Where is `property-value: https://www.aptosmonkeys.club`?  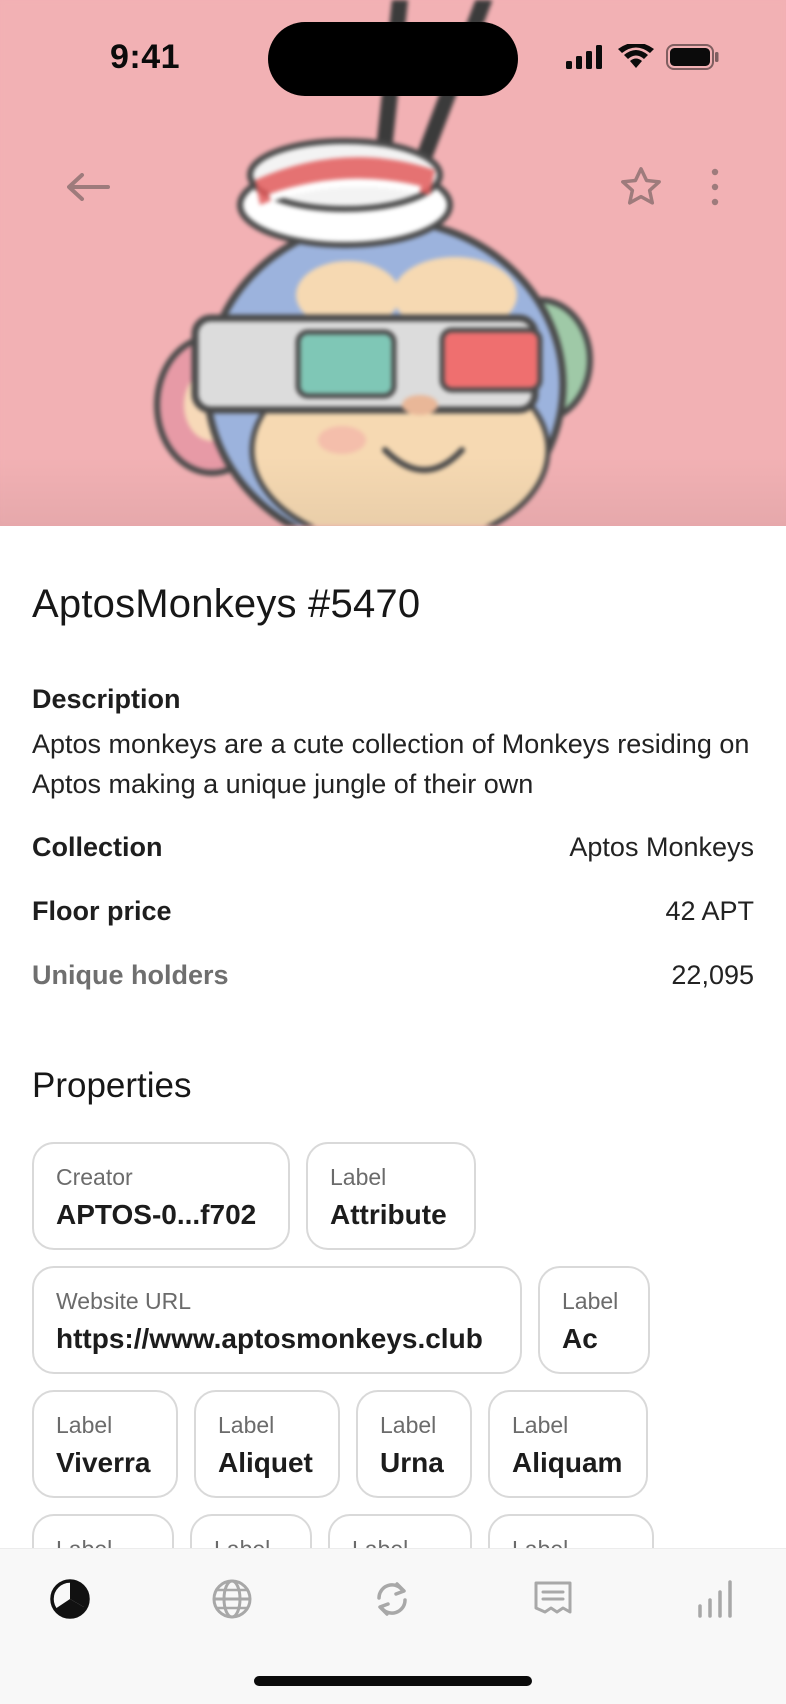 property-value: https://www.aptosmonkeys.club is located at coordinates (269, 1338).